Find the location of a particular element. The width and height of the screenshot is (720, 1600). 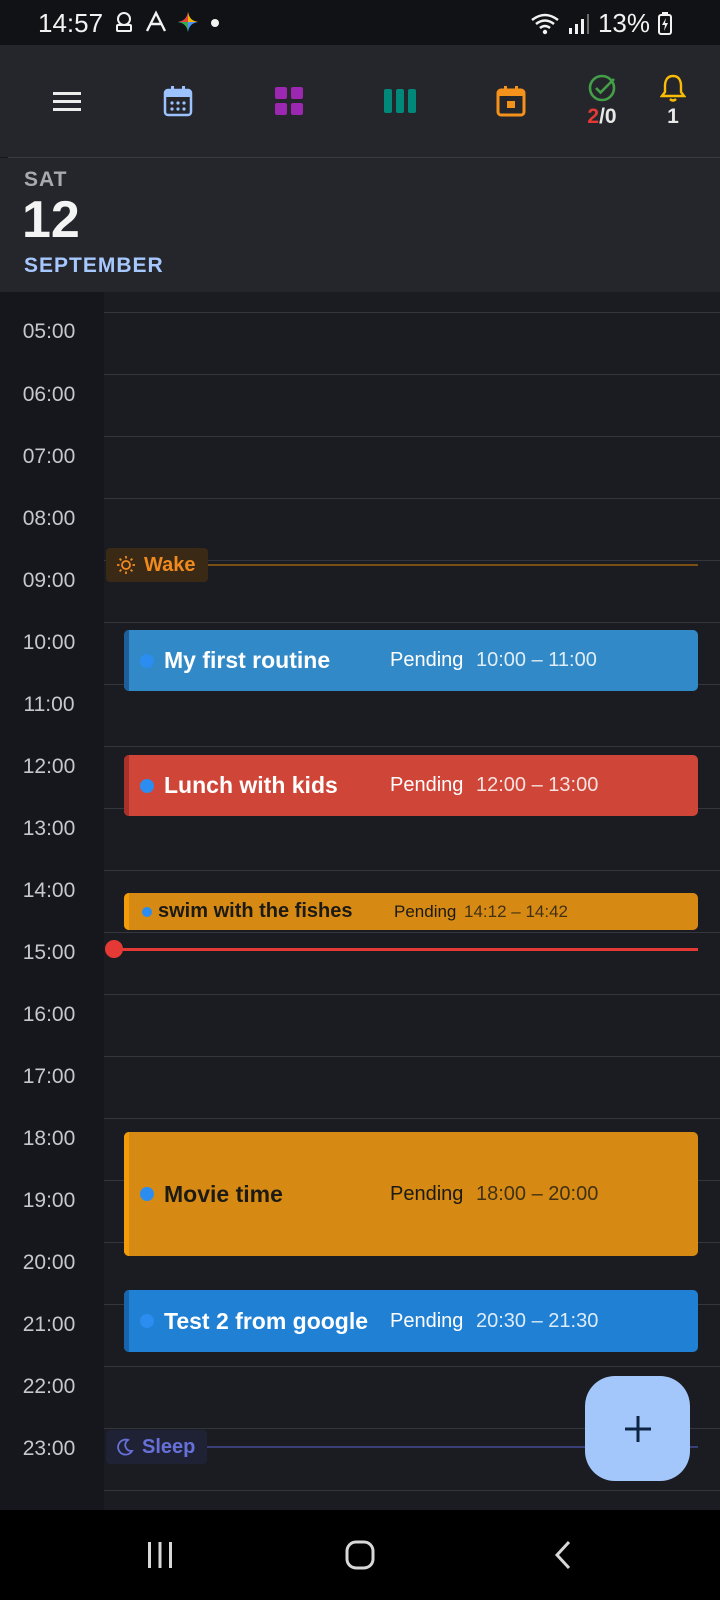

calendar-event-icon is located at coordinates (511, 101).